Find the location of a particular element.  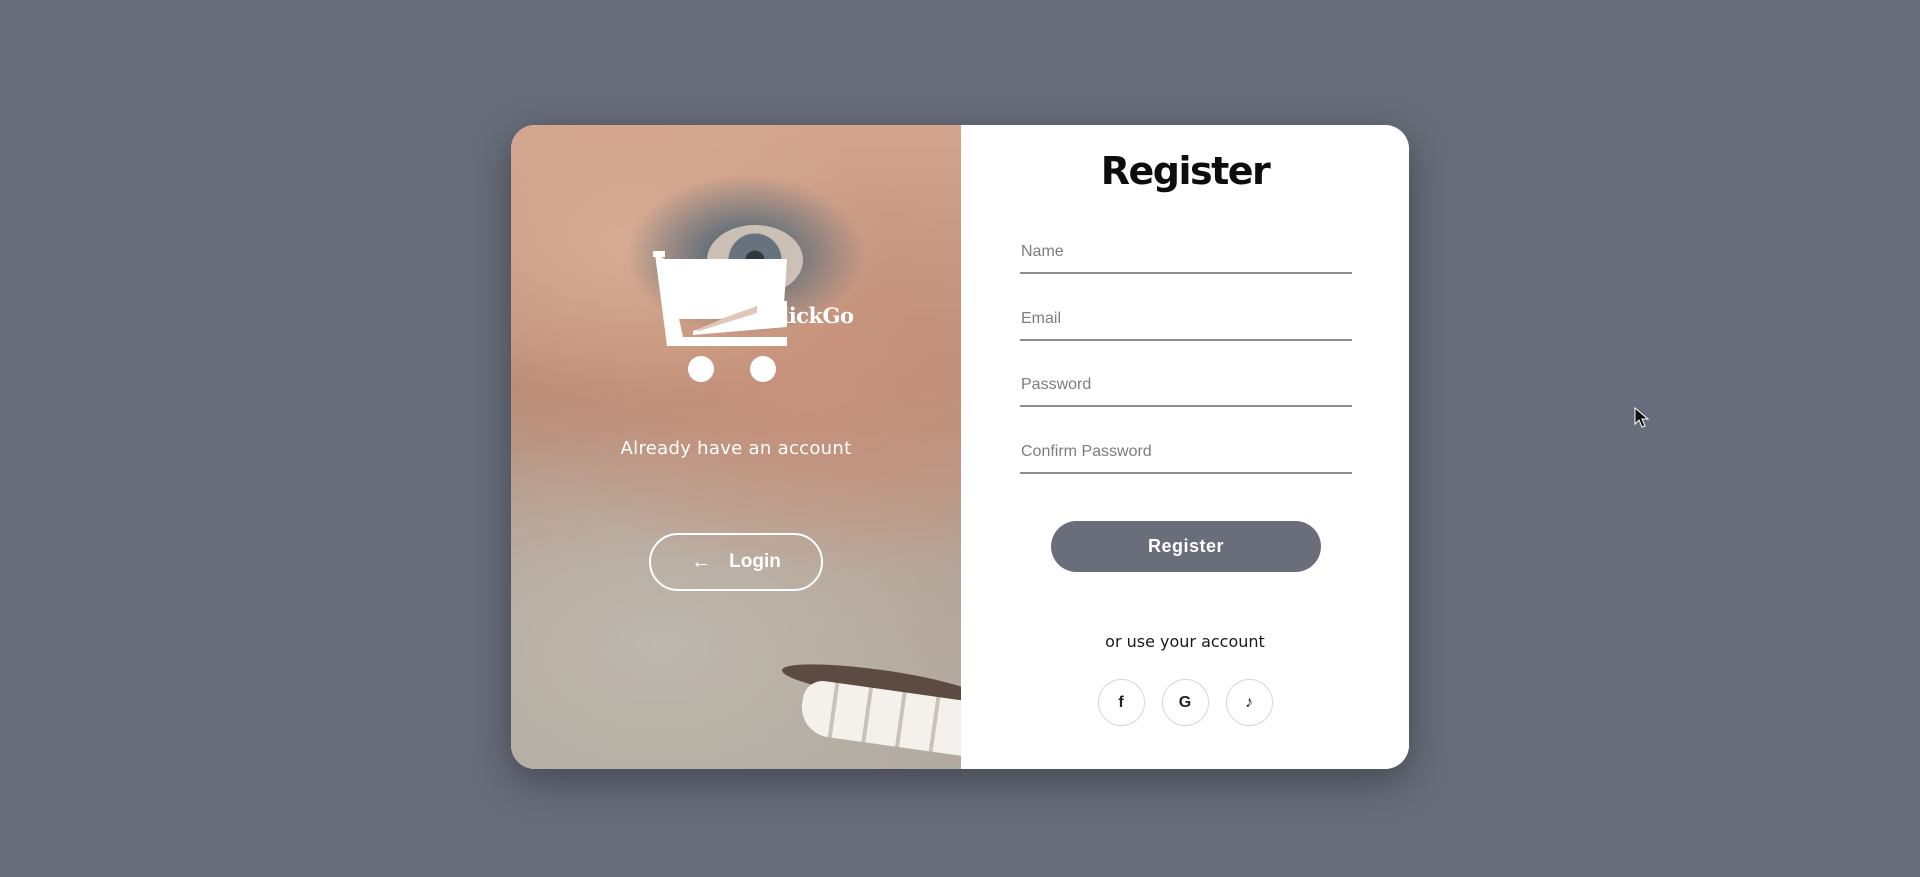

mouse-cursor-icon is located at coordinates (1642, 417).